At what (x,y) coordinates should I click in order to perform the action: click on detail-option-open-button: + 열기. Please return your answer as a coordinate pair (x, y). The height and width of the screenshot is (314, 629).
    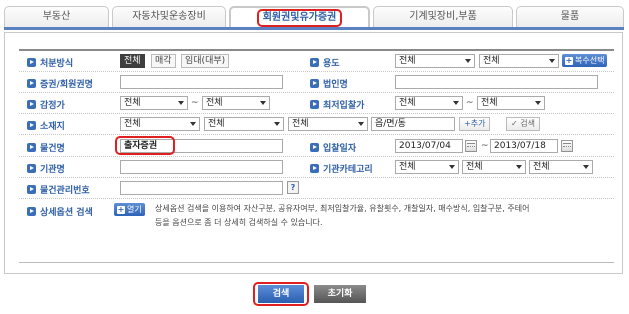
    Looking at the image, I should click on (129, 209).